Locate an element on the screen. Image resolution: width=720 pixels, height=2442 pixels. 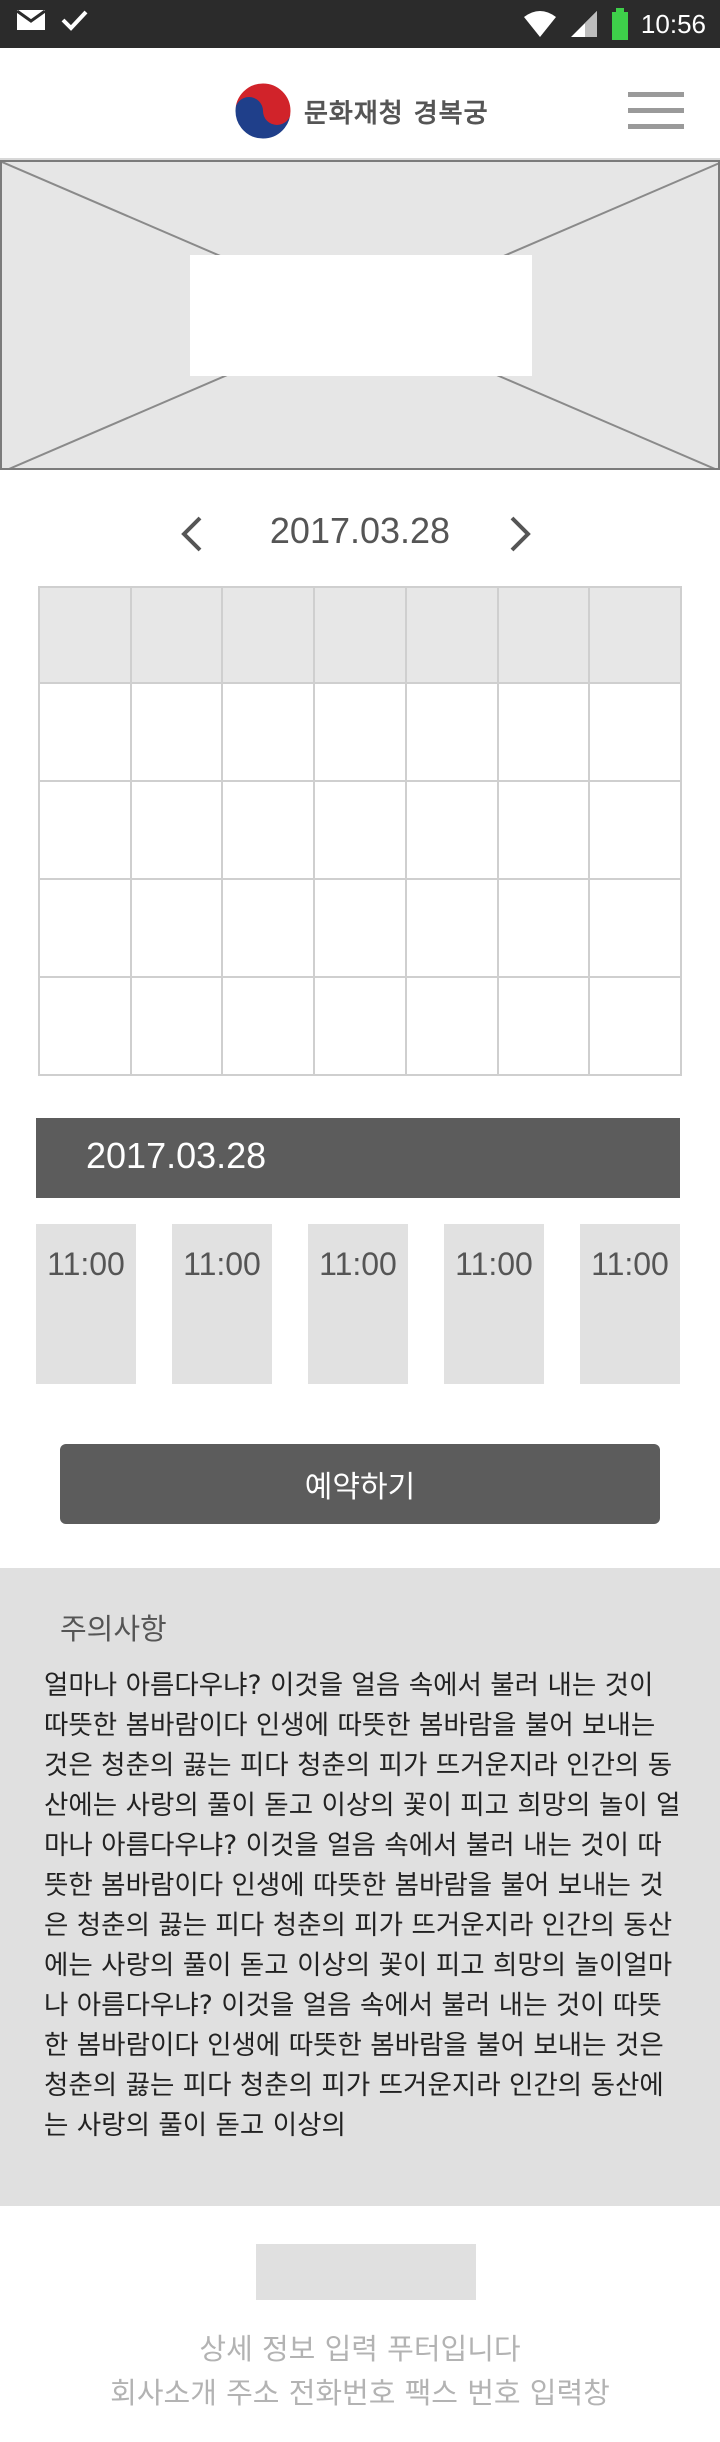
current-date-label: 2017.03.28 is located at coordinates (360, 530).